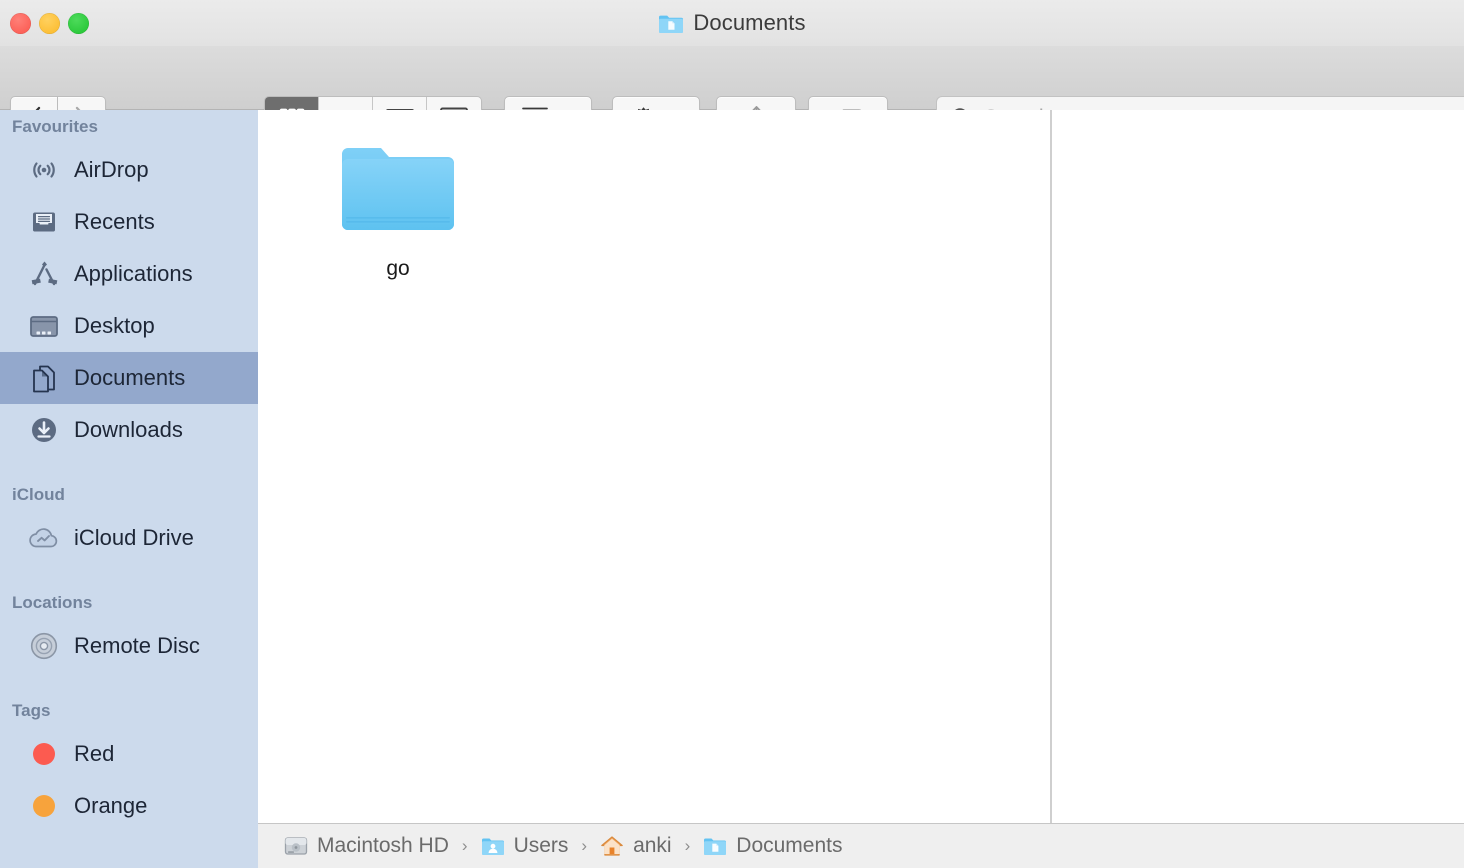 This screenshot has height=868, width=1464. Describe the element at coordinates (114, 325) in the screenshot. I see `sidebar-item-label: Desktop` at that location.